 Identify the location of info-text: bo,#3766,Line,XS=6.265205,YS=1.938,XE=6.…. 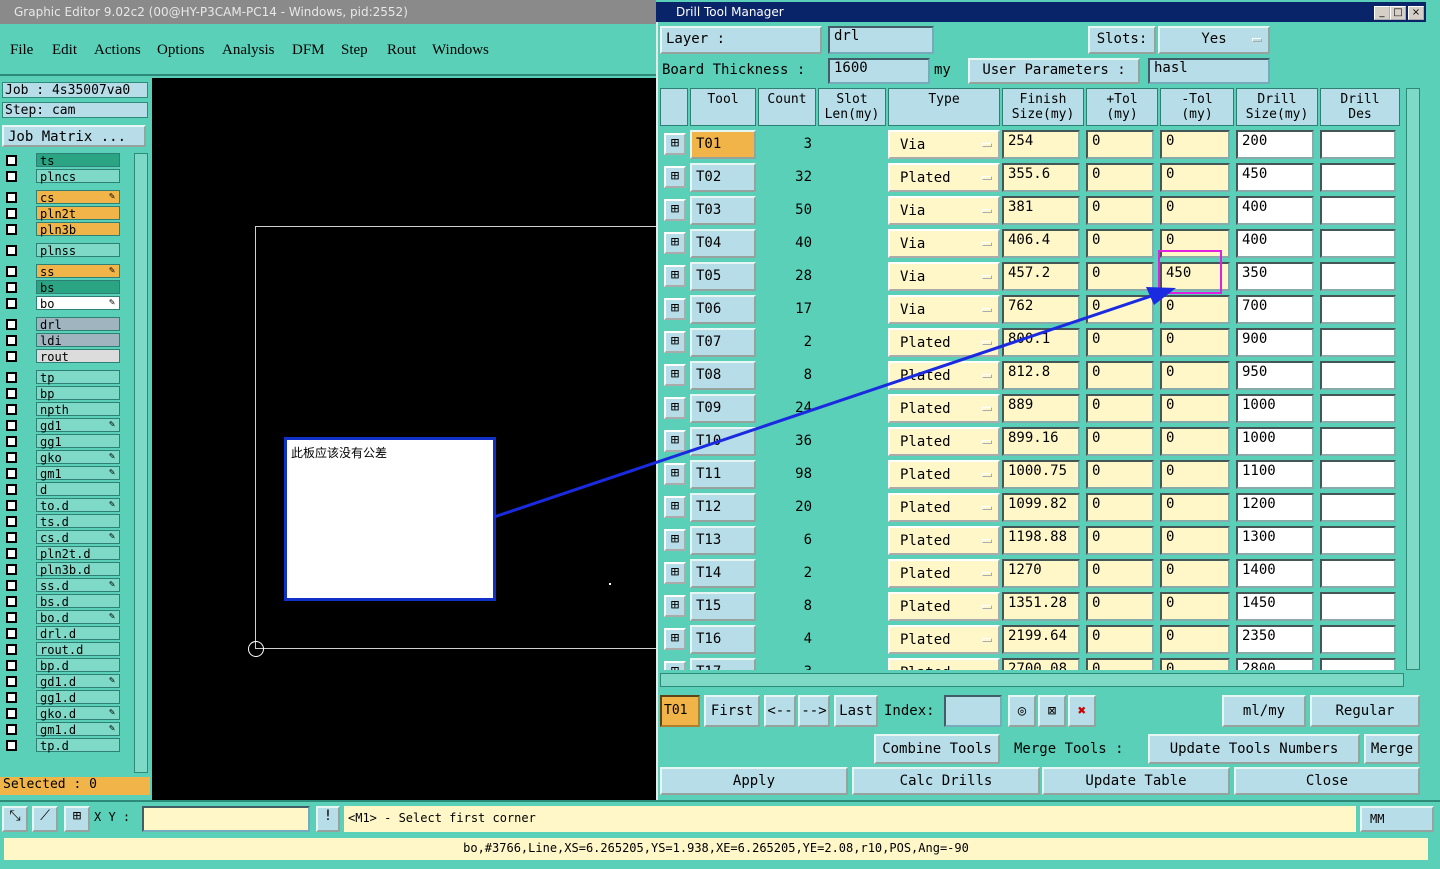
(716, 849).